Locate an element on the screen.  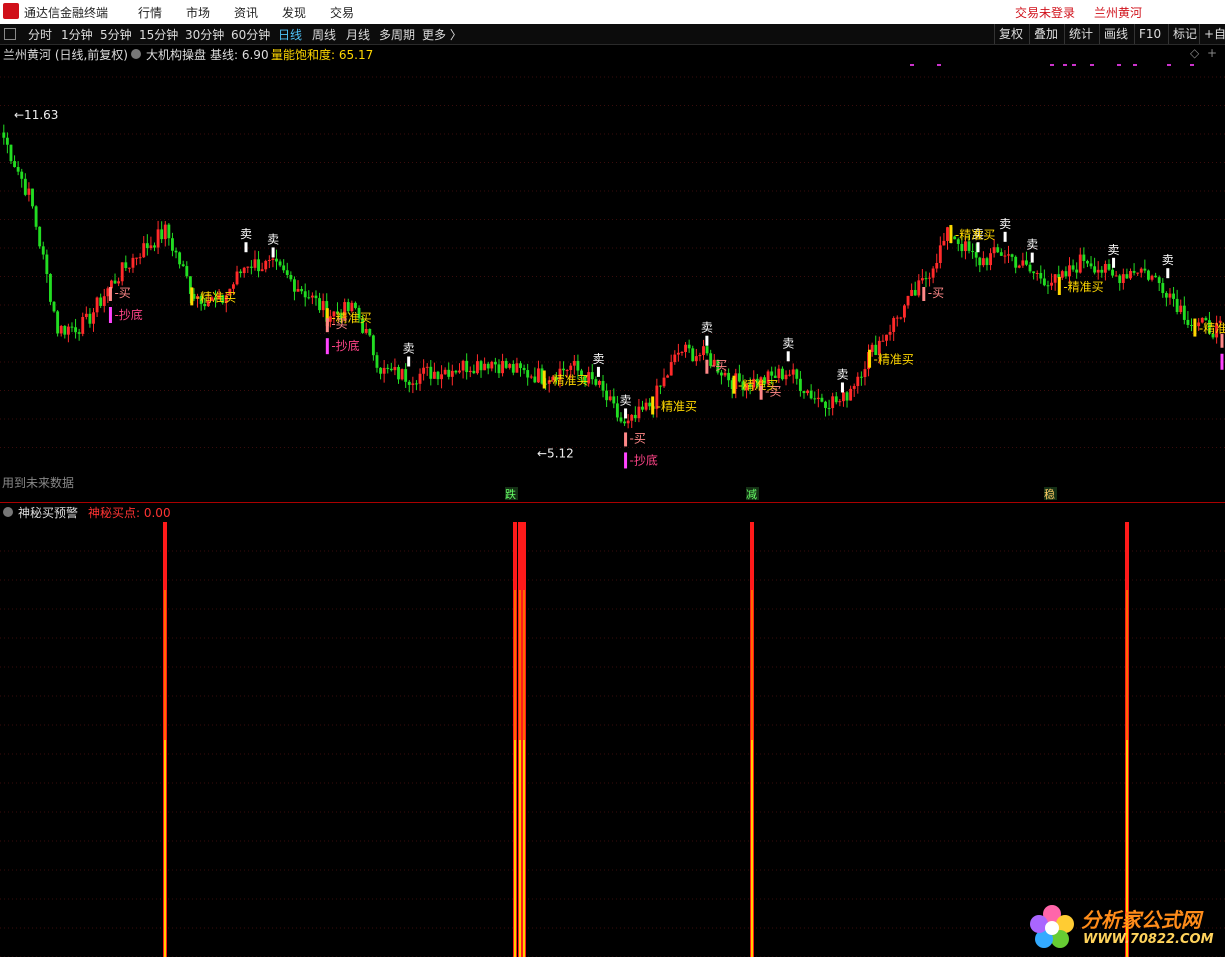
tool-stats: 统计 is located at coordinates (1080, 34).